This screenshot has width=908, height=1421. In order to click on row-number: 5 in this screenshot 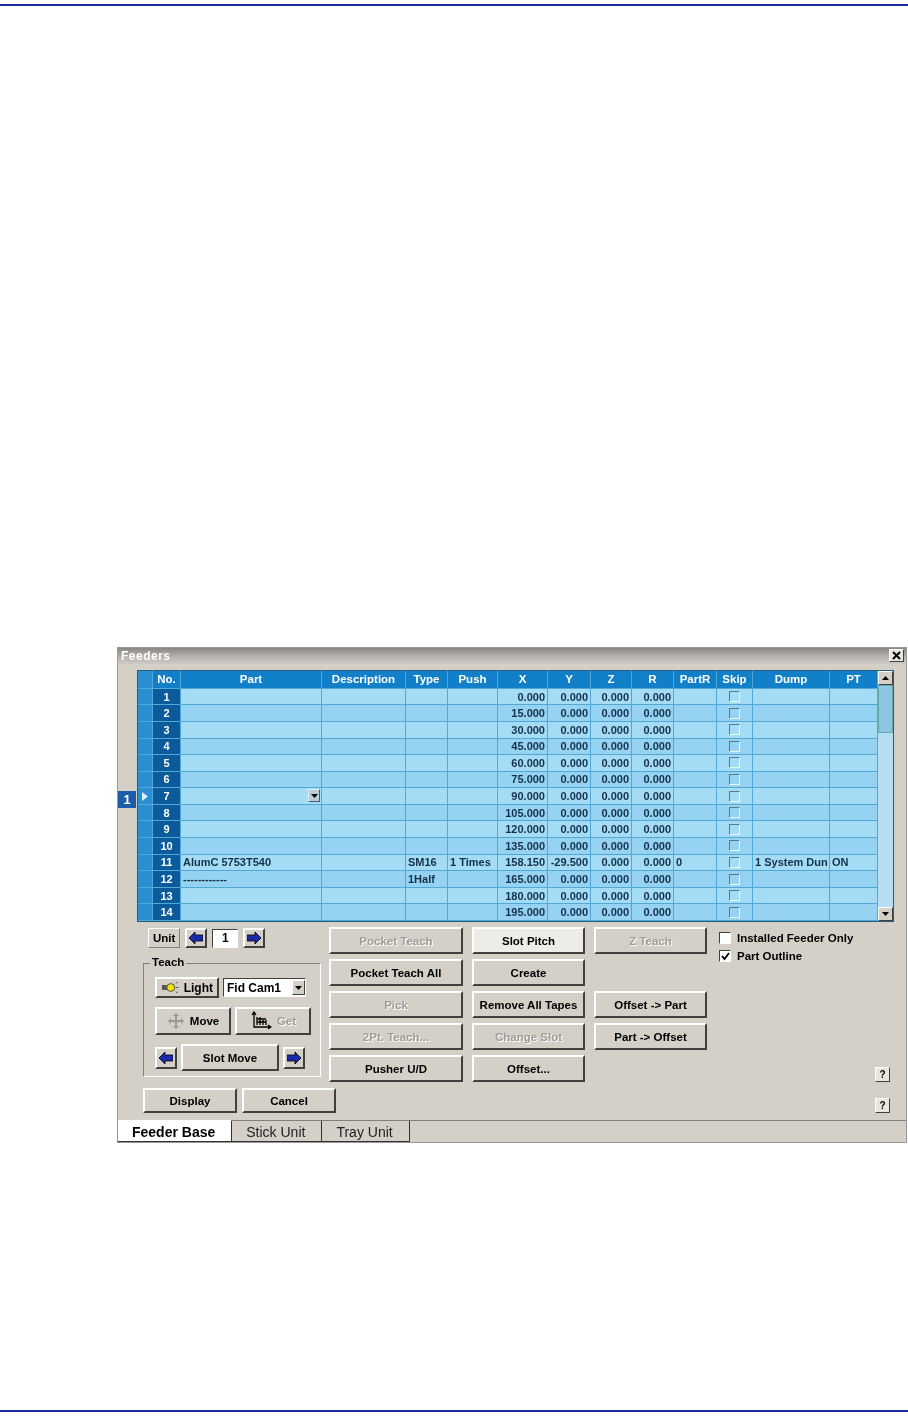, I will do `click(166, 763)`.